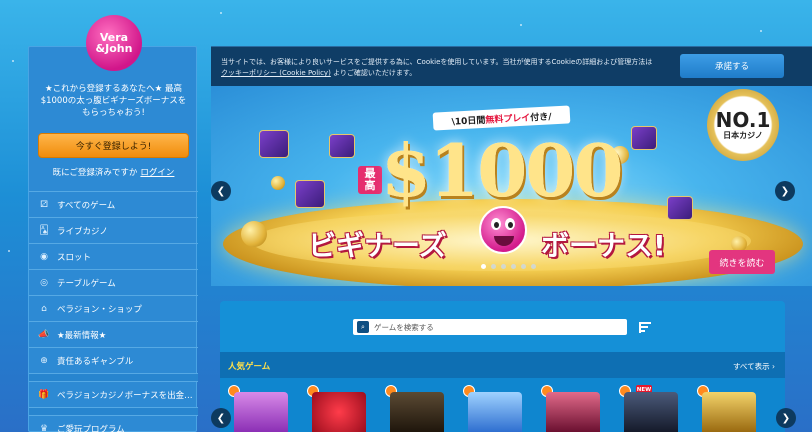  What do you see at coordinates (732, 66) in the screenshot?
I see `cookie-accept-button: 承諾する` at bounding box center [732, 66].